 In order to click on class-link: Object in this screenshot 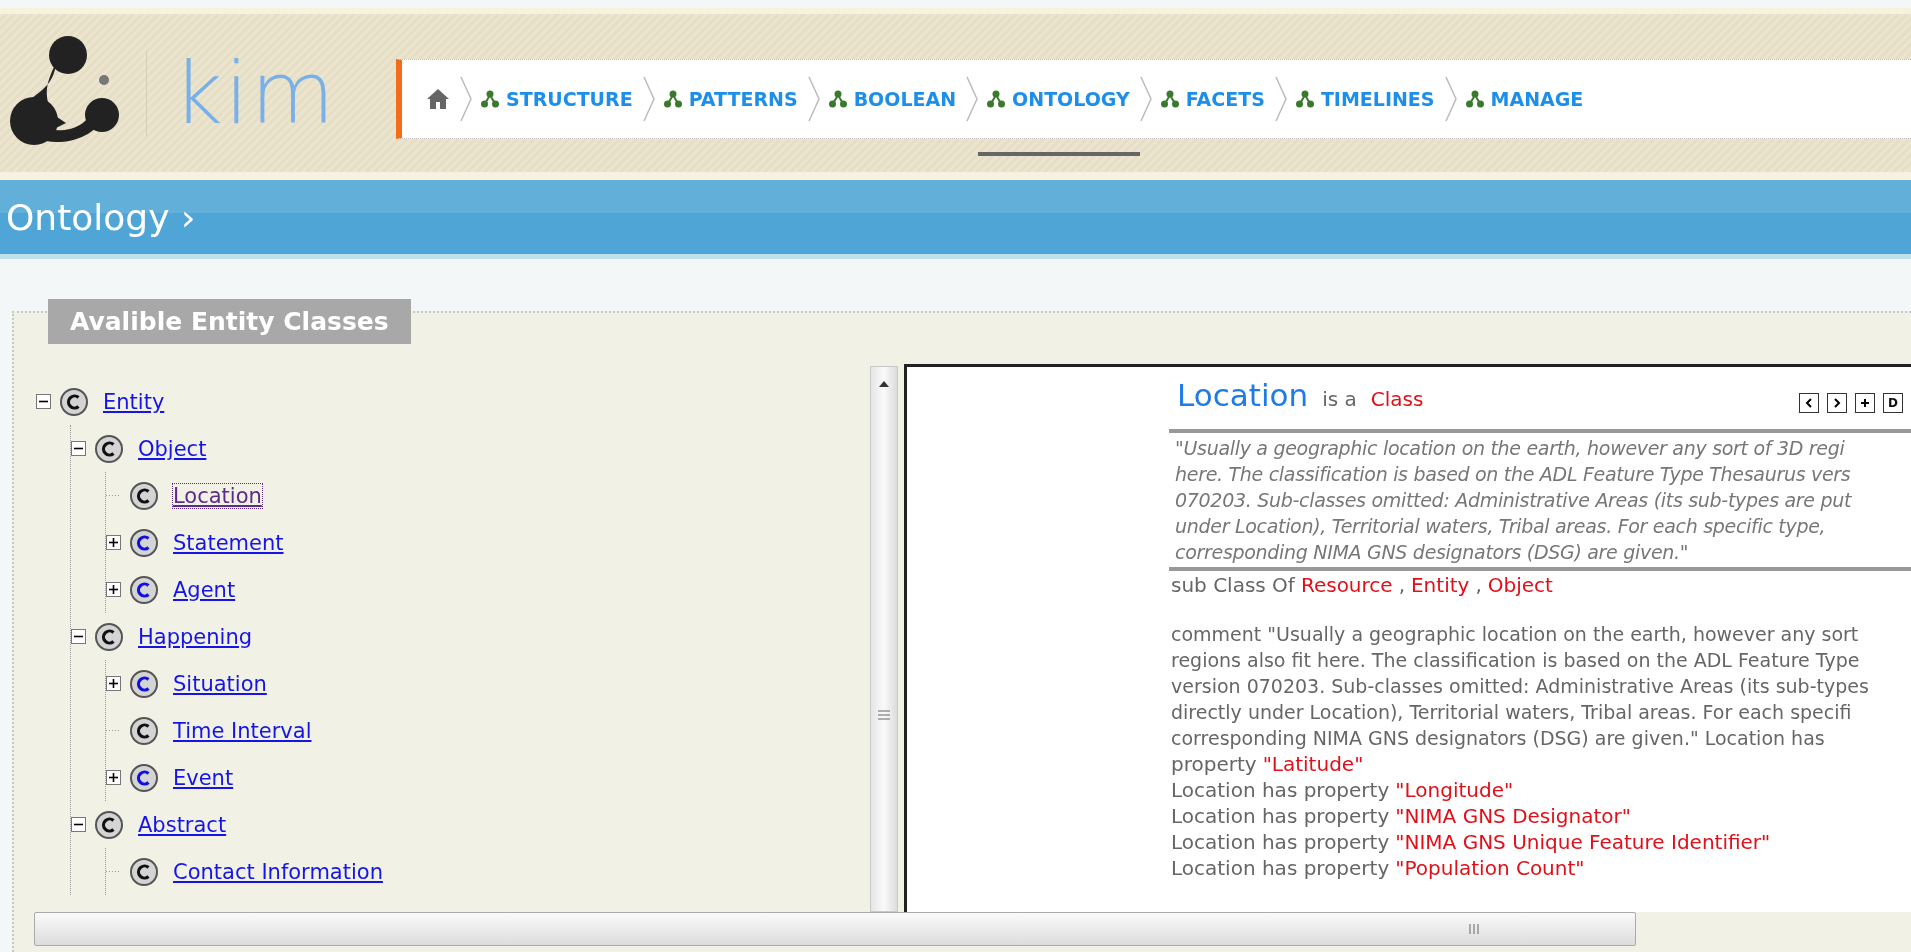, I will do `click(172, 448)`.